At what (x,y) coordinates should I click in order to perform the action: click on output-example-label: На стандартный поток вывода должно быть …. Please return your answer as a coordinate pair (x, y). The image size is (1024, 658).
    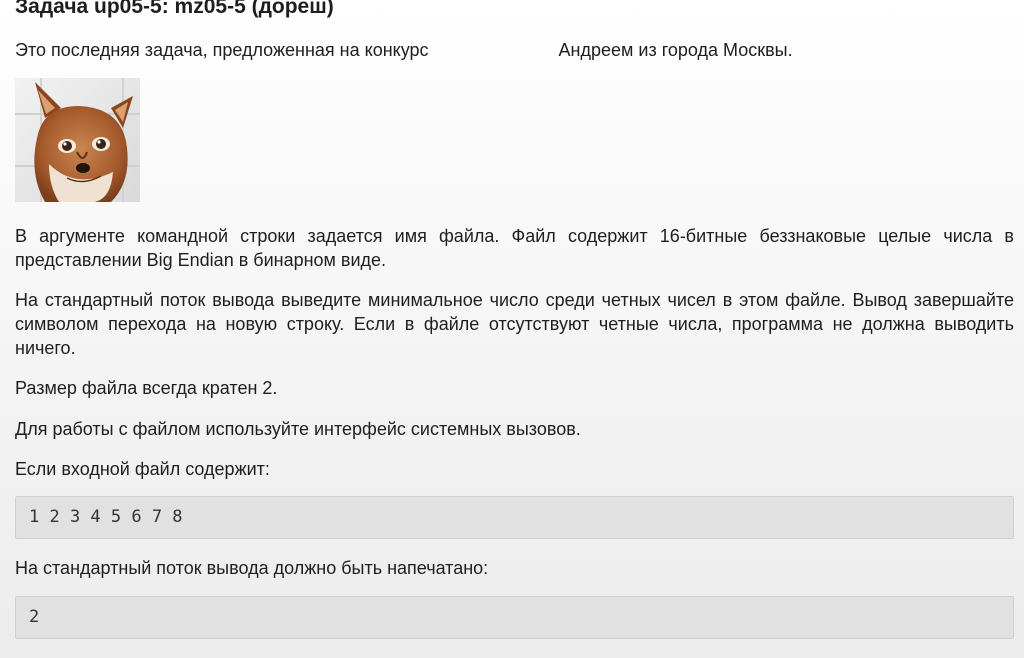
    Looking at the image, I should click on (252, 568).